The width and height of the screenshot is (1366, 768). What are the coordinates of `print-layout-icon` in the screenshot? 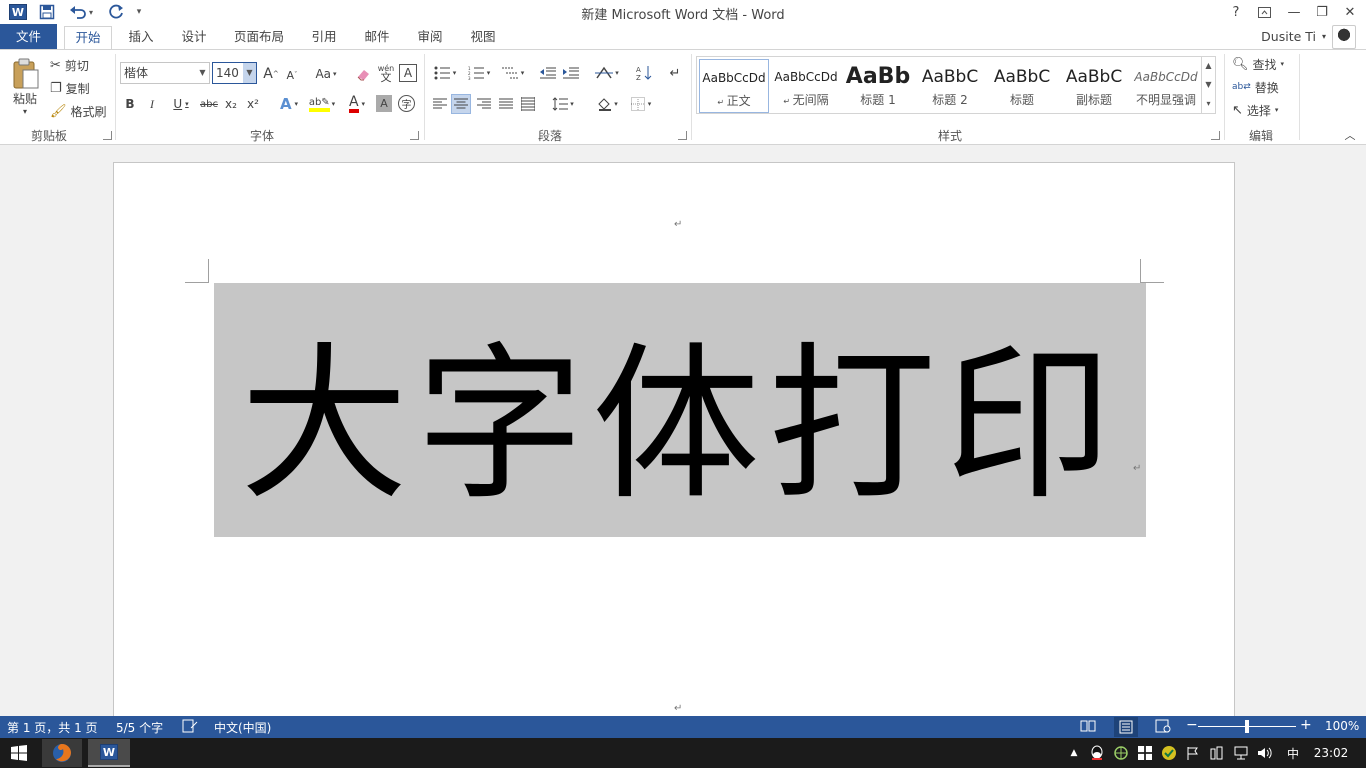 It's located at (1126, 727).